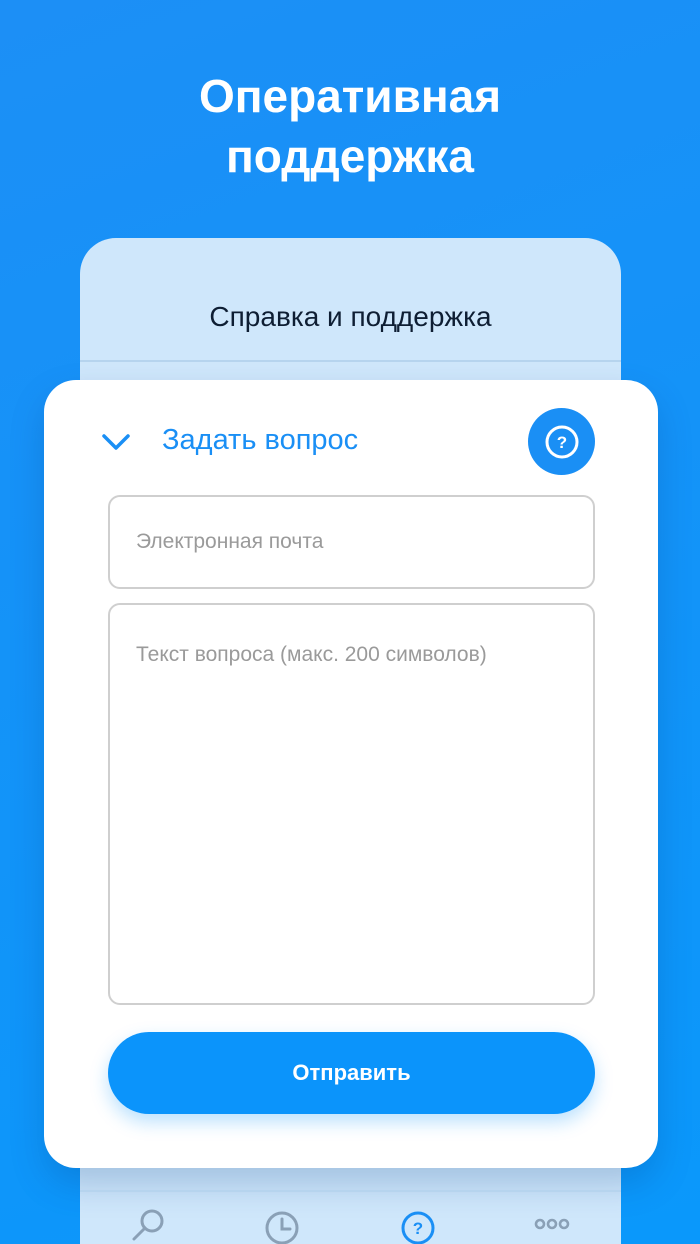 The width and height of the screenshot is (700, 1244). I want to click on email-placeholder: Электронная почта, so click(230, 541).